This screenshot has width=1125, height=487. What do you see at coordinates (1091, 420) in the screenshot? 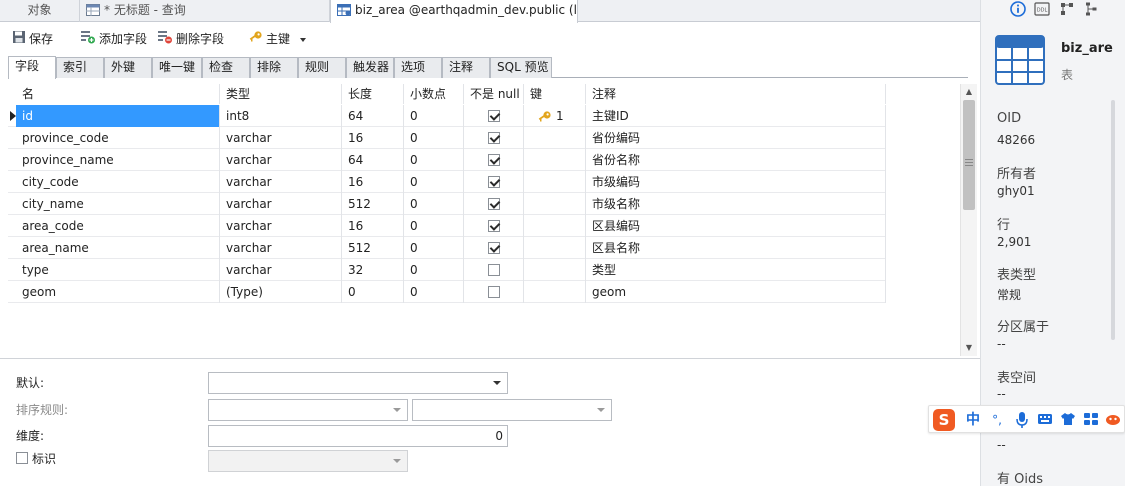
I see `toolbox-icon` at bounding box center [1091, 420].